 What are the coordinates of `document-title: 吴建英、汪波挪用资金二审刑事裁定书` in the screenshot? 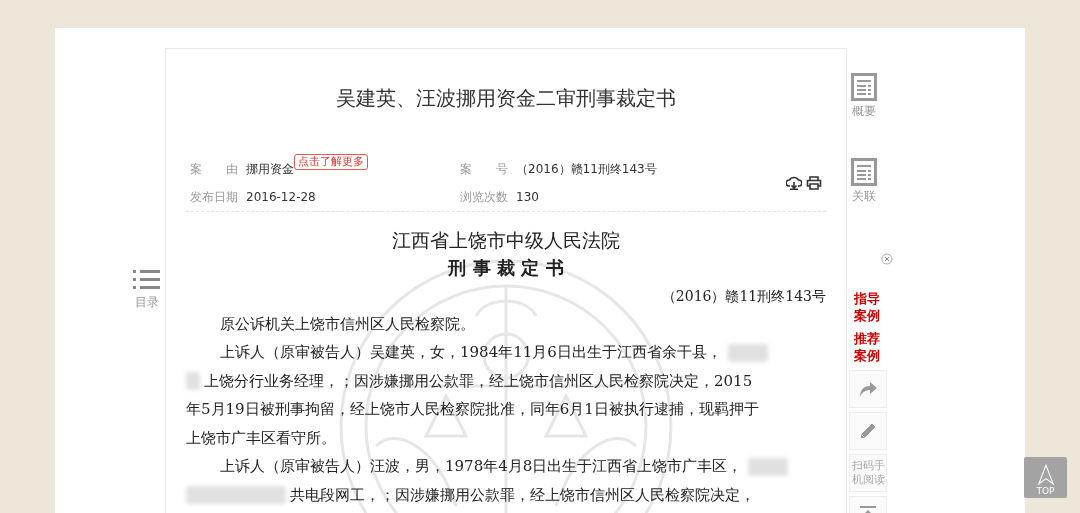 It's located at (506, 98).